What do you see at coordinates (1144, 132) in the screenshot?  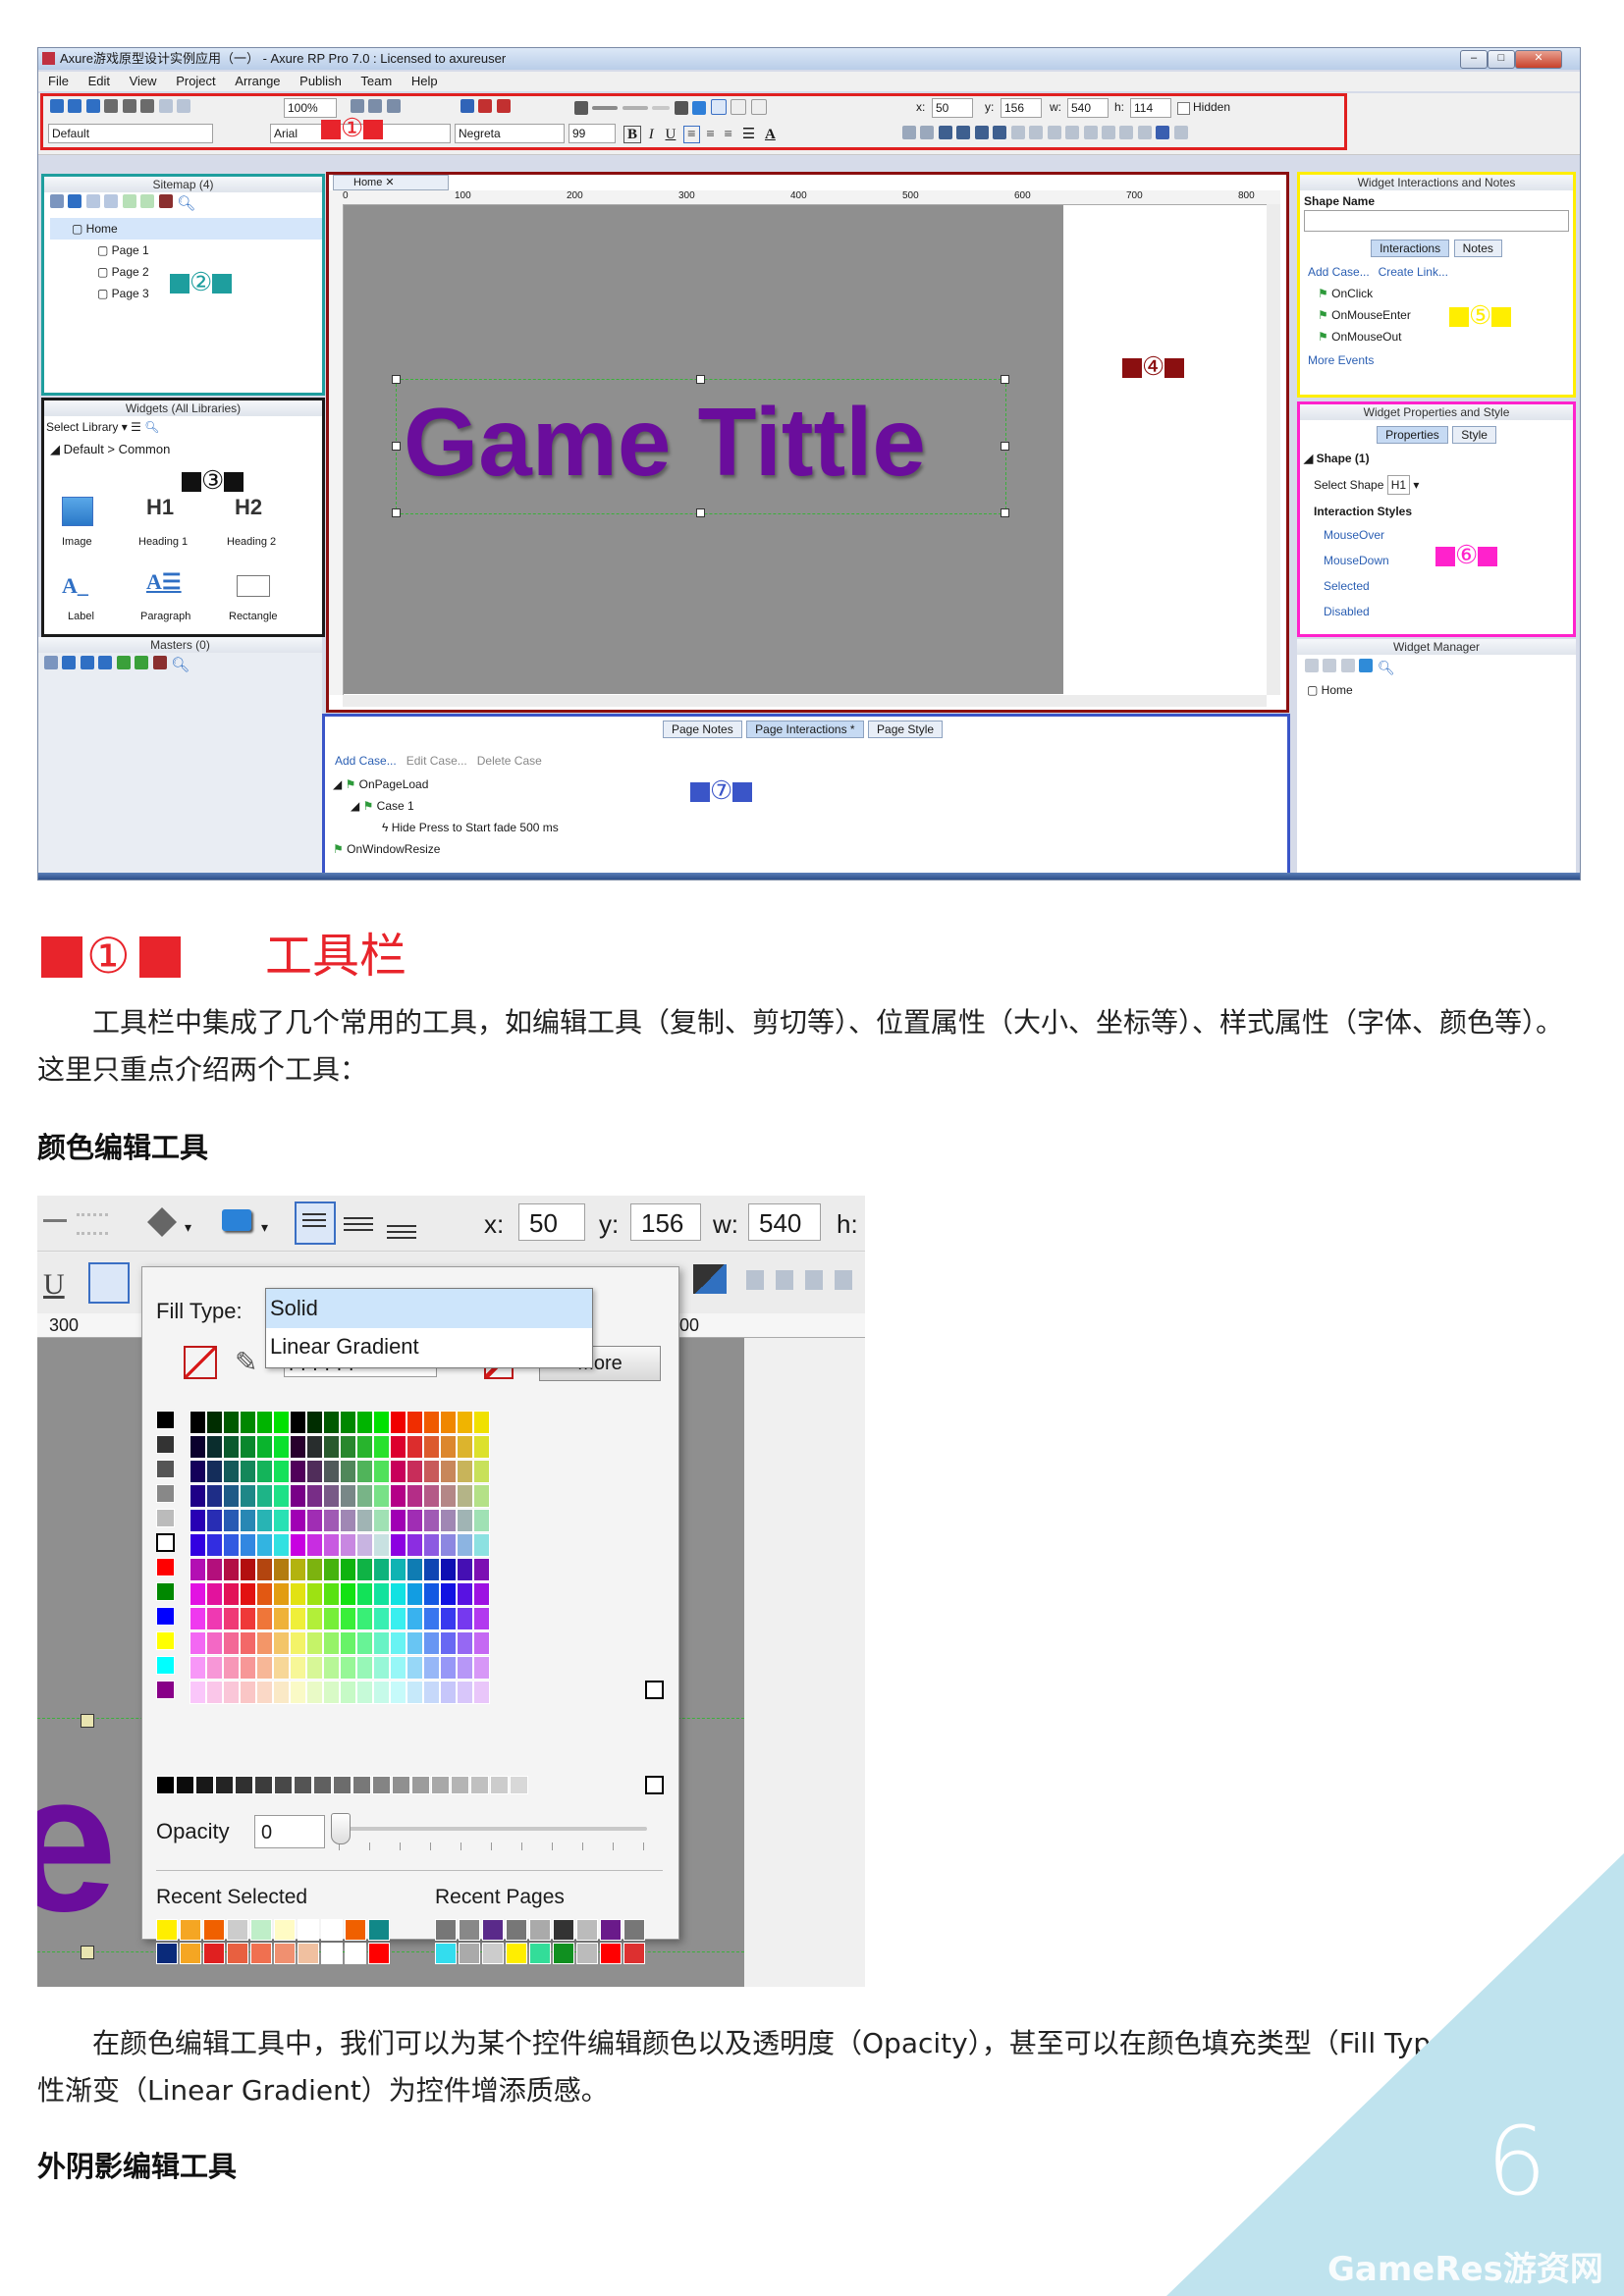 I see `distribute-v-icon` at bounding box center [1144, 132].